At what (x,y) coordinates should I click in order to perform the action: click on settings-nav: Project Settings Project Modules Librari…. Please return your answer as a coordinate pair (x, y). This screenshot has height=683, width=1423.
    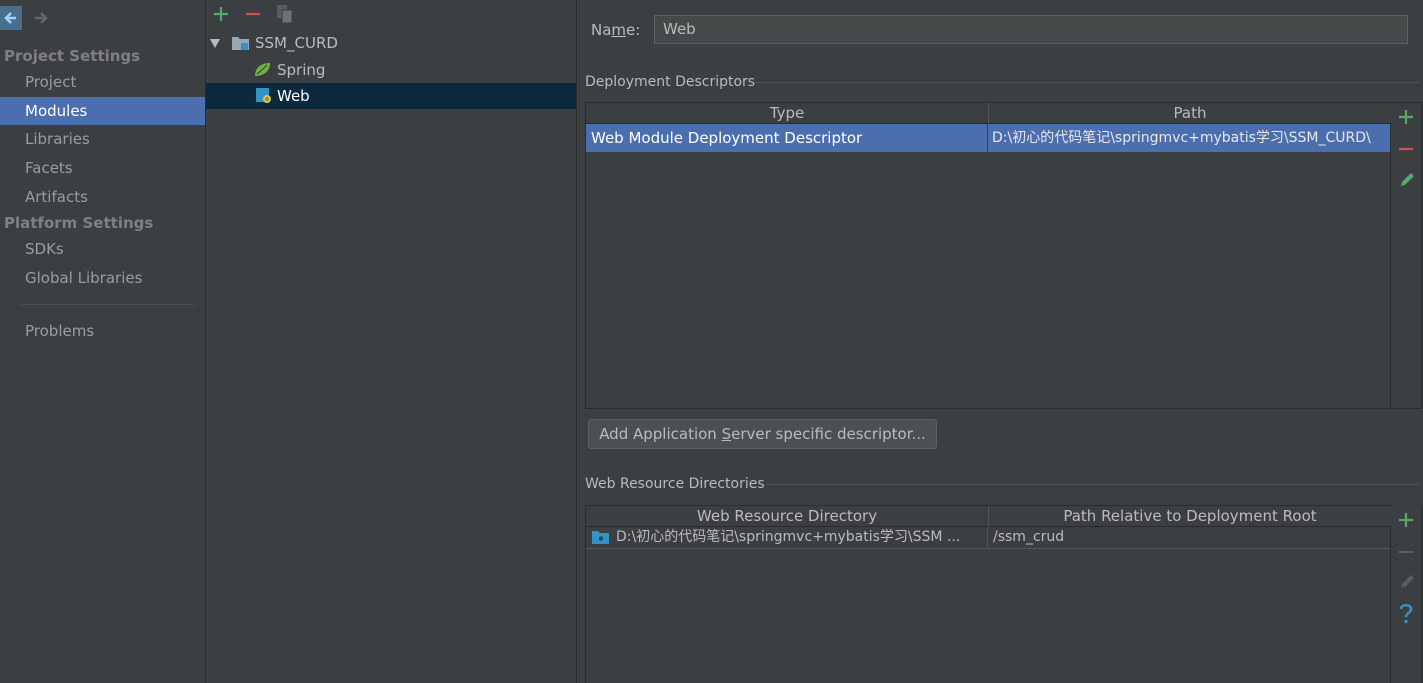
    Looking at the image, I should click on (103, 341).